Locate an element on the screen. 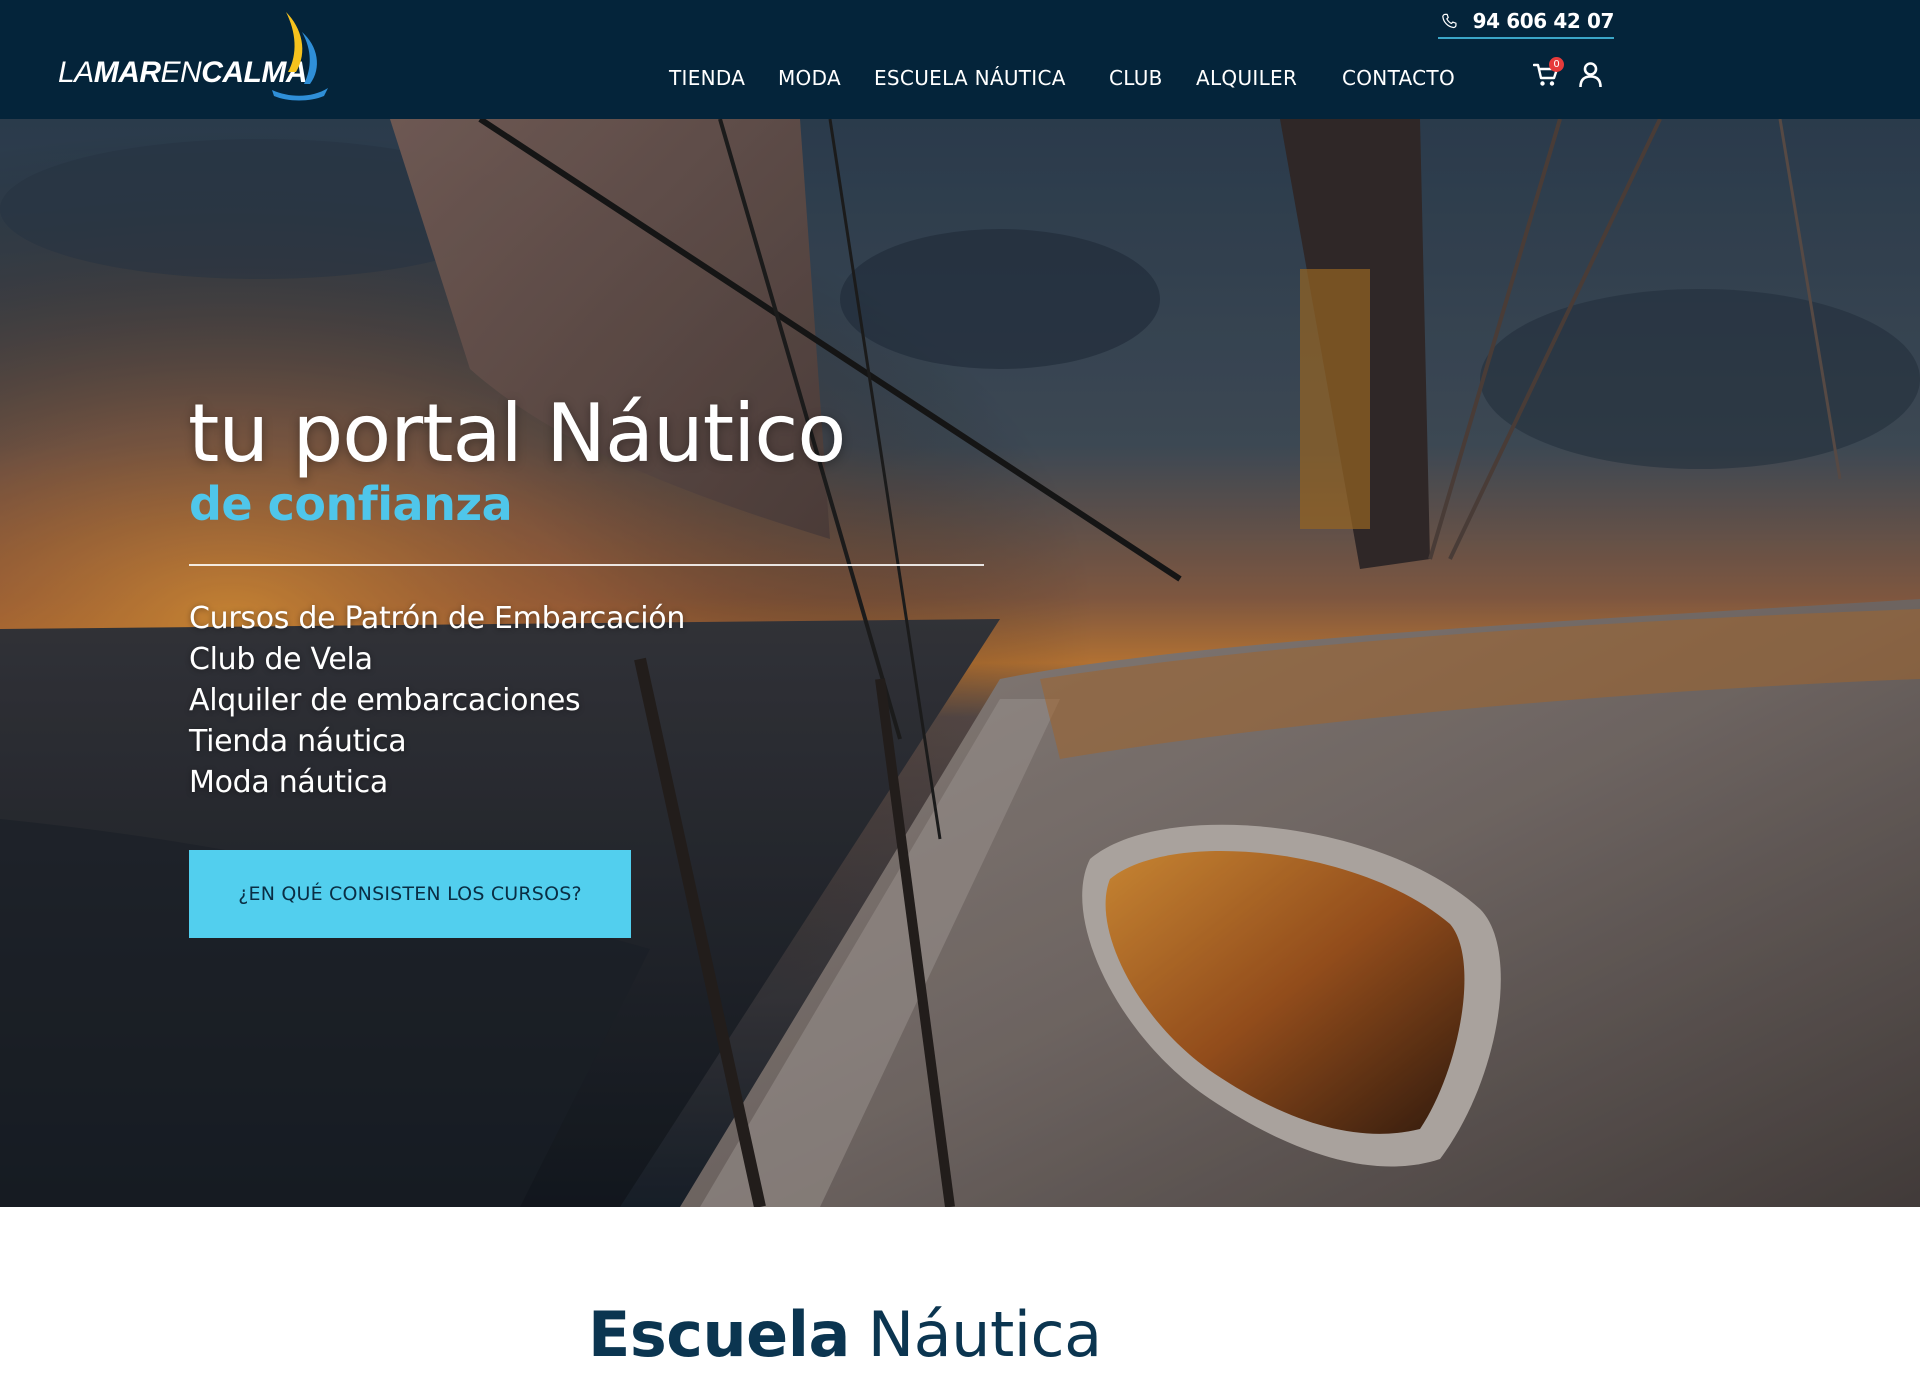  phone-number: 94 606 42 07 is located at coordinates (1543, 20).